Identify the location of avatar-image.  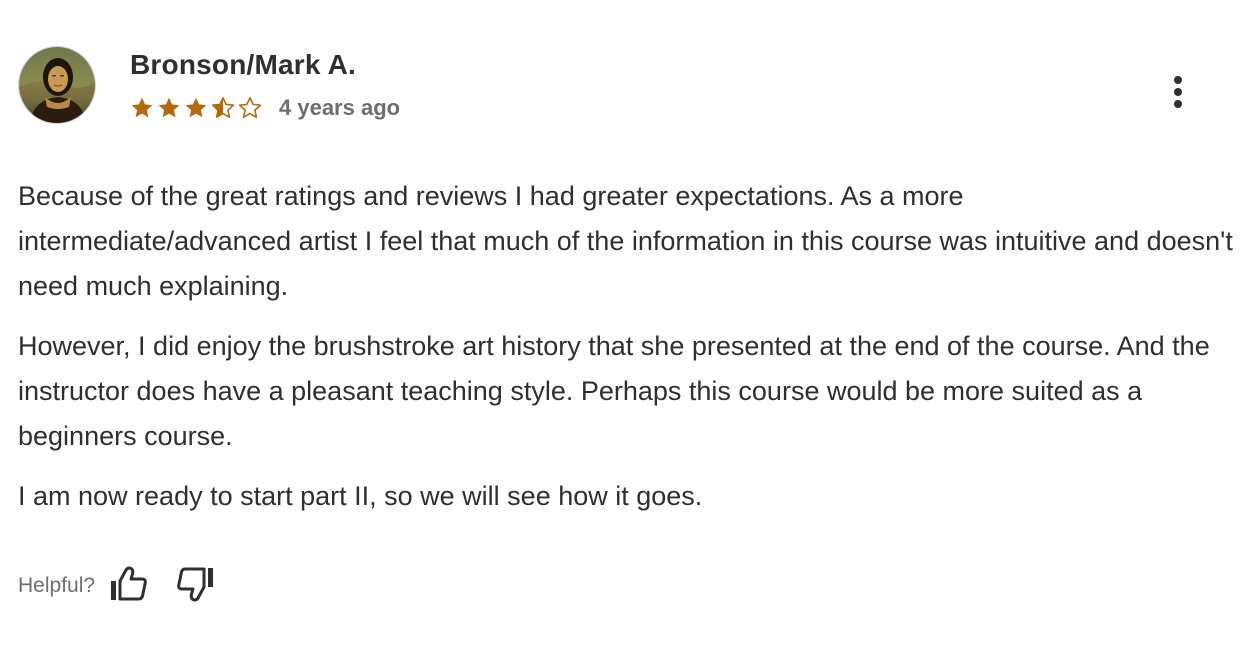
(57, 85).